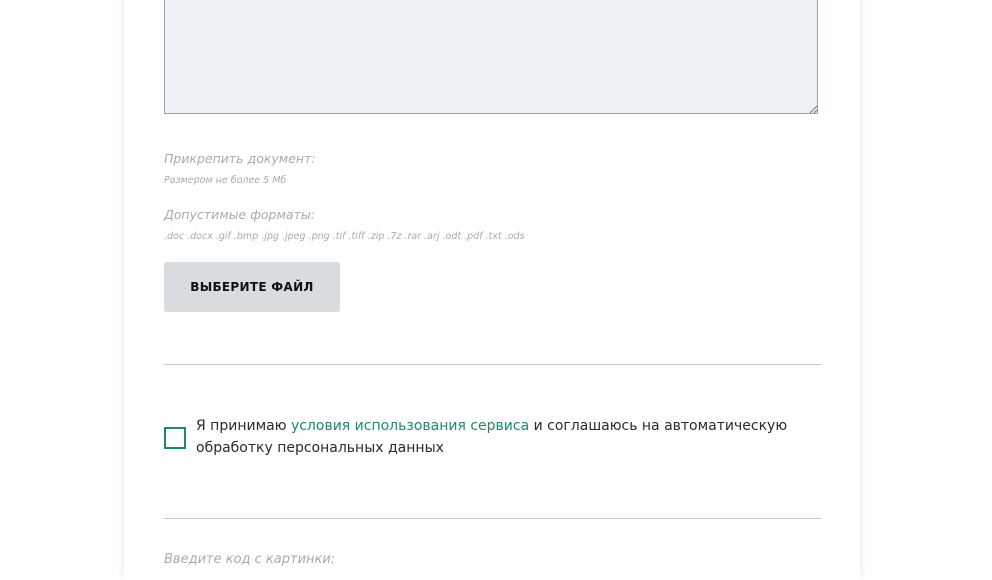 The width and height of the screenshot is (992, 580). What do you see at coordinates (250, 559) in the screenshot?
I see `captcha-label: Введите код с картинки:` at bounding box center [250, 559].